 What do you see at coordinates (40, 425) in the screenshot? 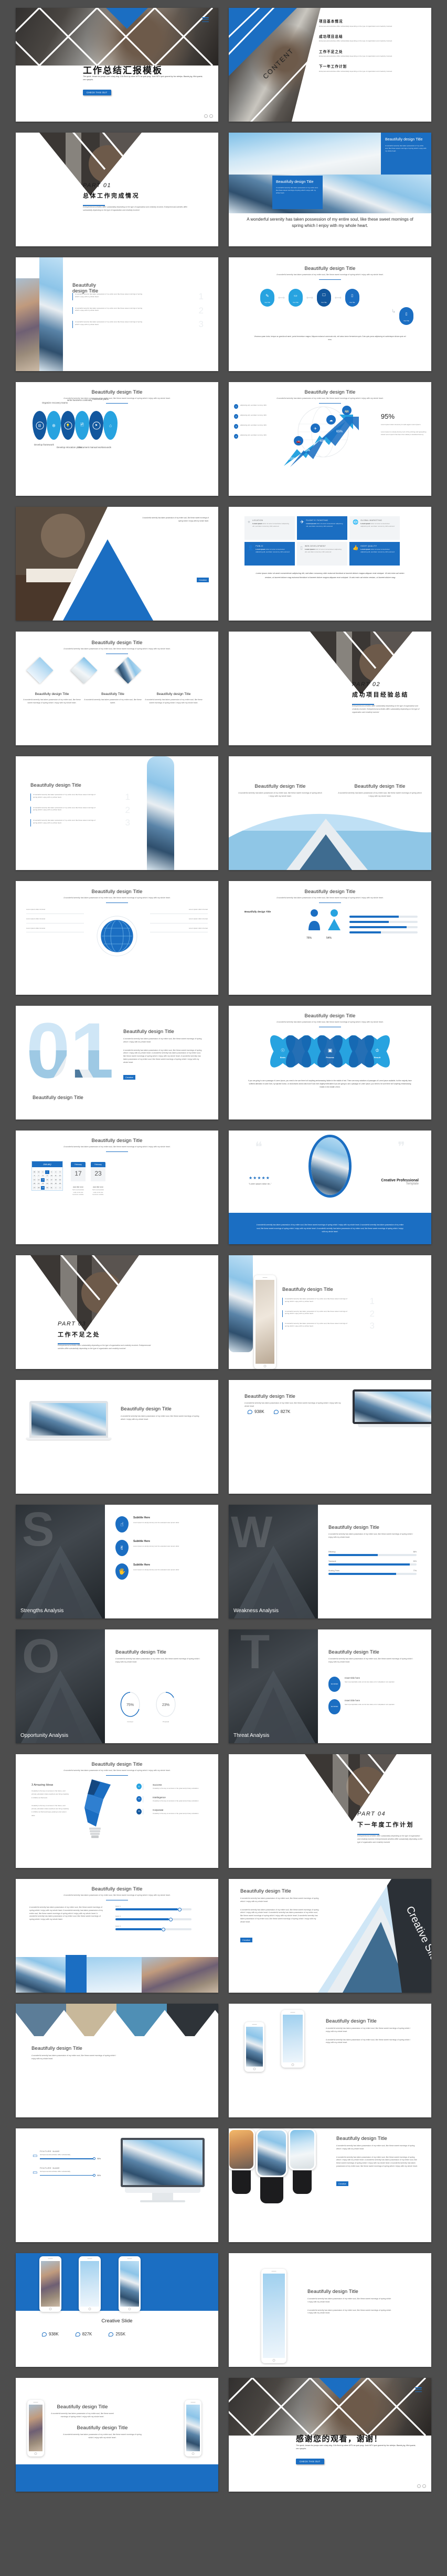
I see `teardrop: ▤` at bounding box center [40, 425].